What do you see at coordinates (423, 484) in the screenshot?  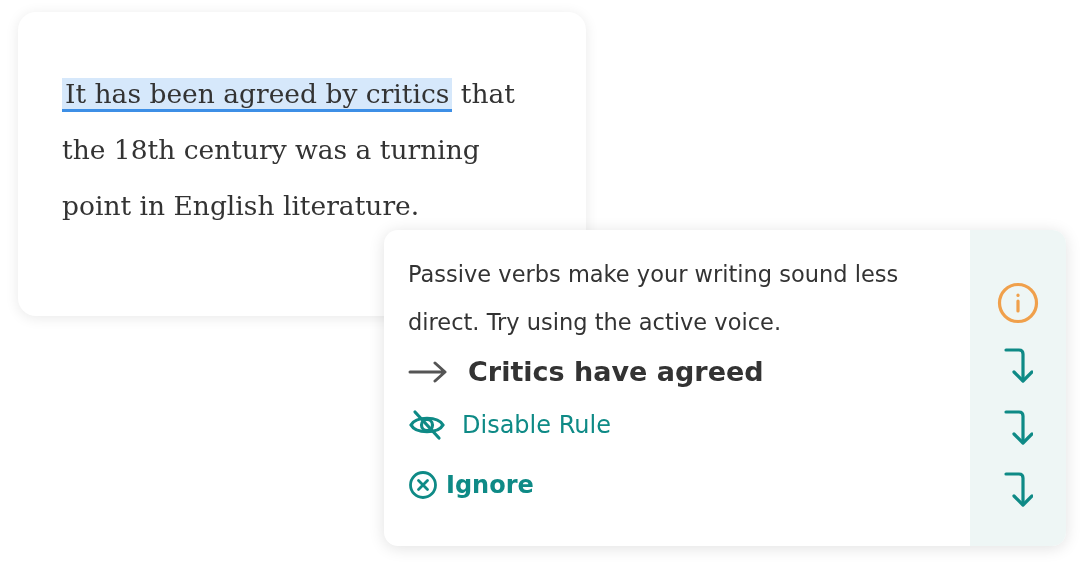 I see `close-circle-icon` at bounding box center [423, 484].